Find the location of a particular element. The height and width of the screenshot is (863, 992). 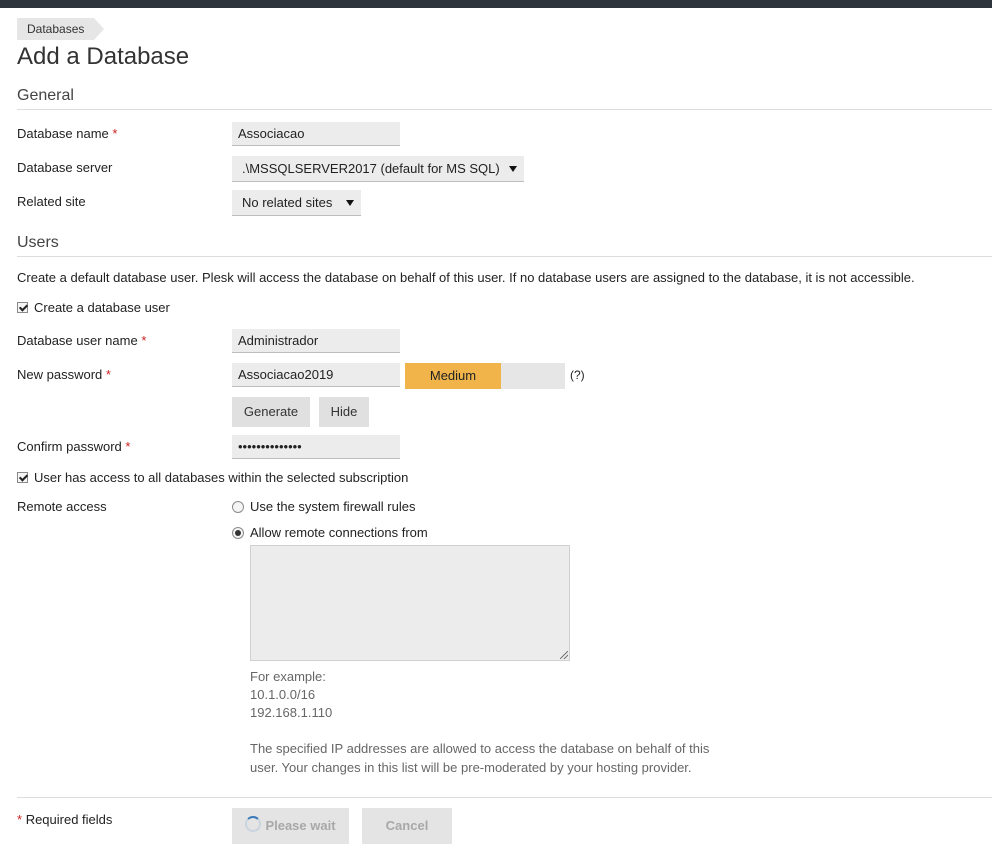

password-strength-fill: Medium is located at coordinates (453, 376).